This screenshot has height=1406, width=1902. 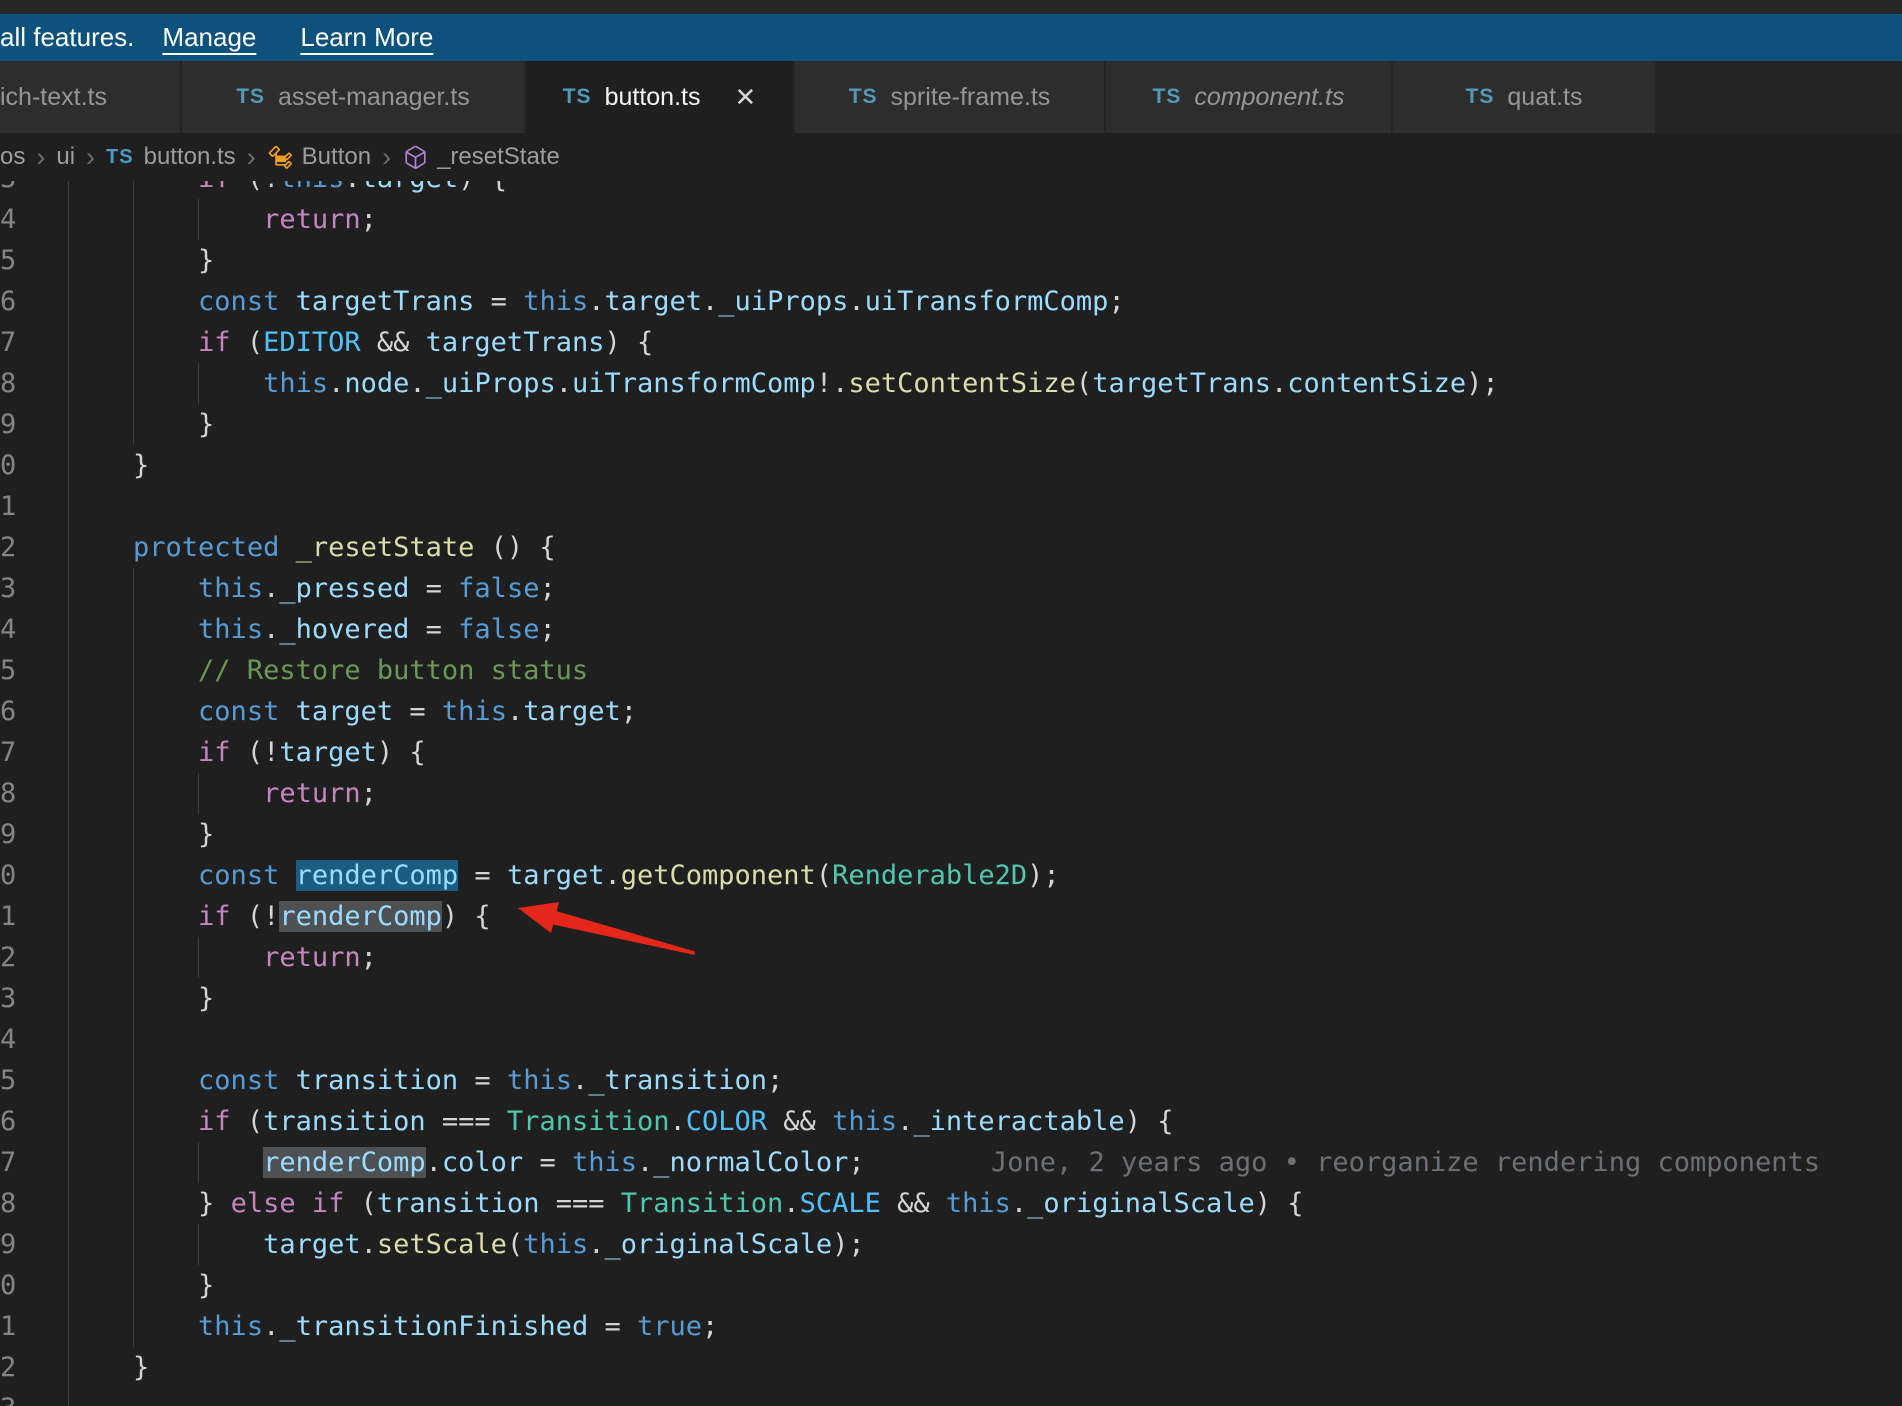 I want to click on tab-button-ts: TS button.ts ✕, so click(x=659, y=97).